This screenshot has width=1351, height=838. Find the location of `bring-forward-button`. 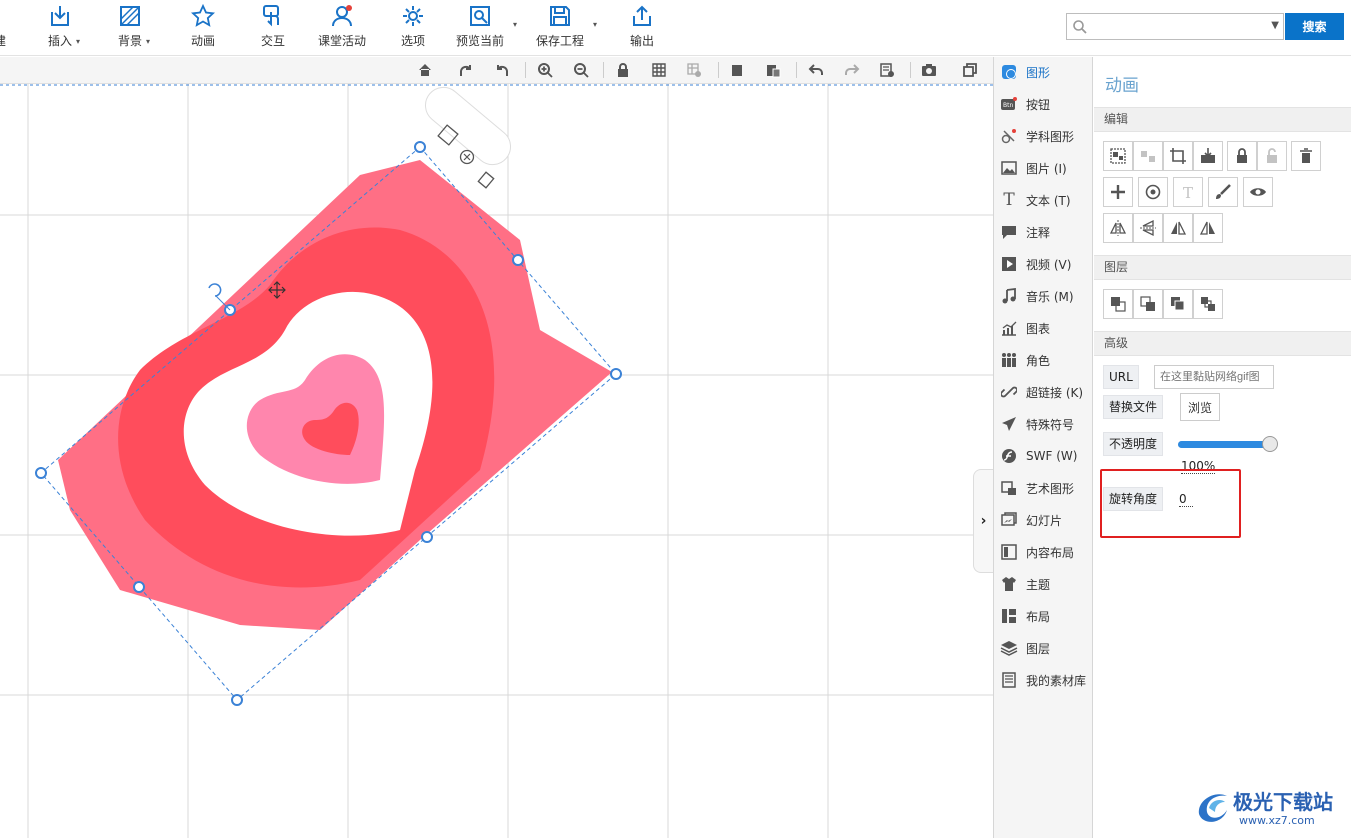

bring-forward-button is located at coordinates (1148, 304).